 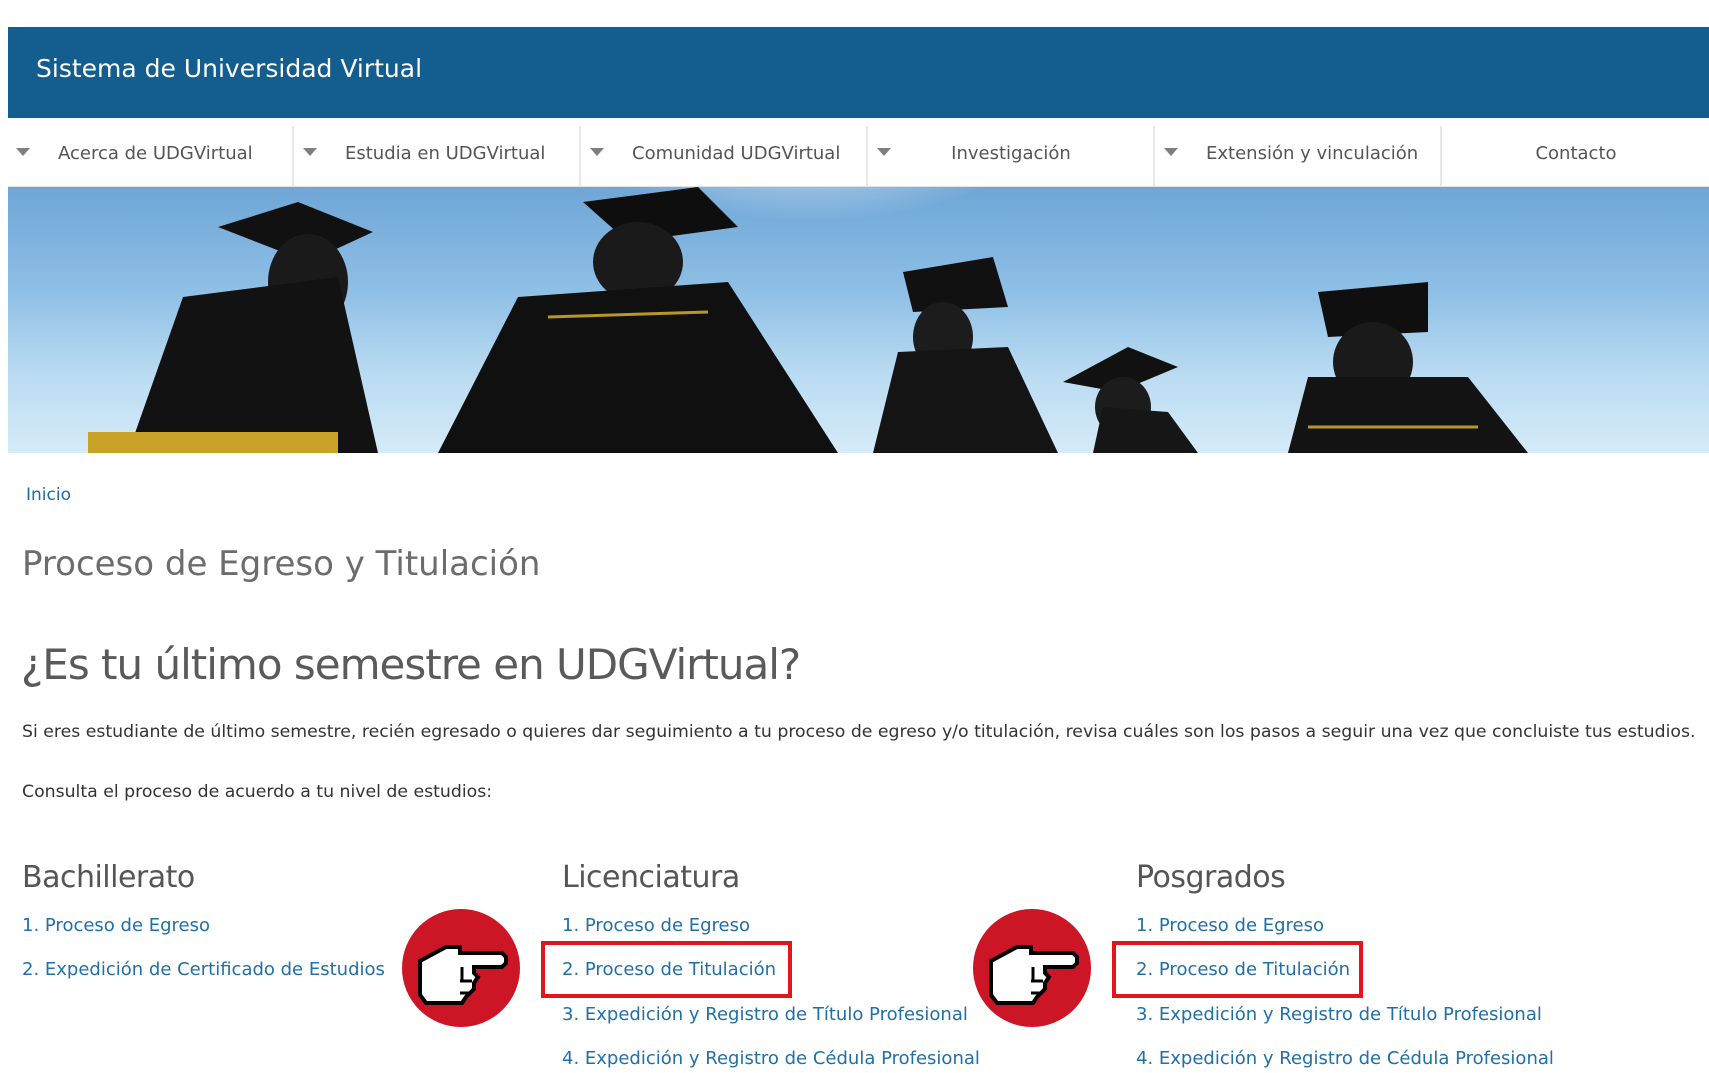 I want to click on nav-item-estudia: Estudia en UDGVirtual, so click(x=438, y=156).